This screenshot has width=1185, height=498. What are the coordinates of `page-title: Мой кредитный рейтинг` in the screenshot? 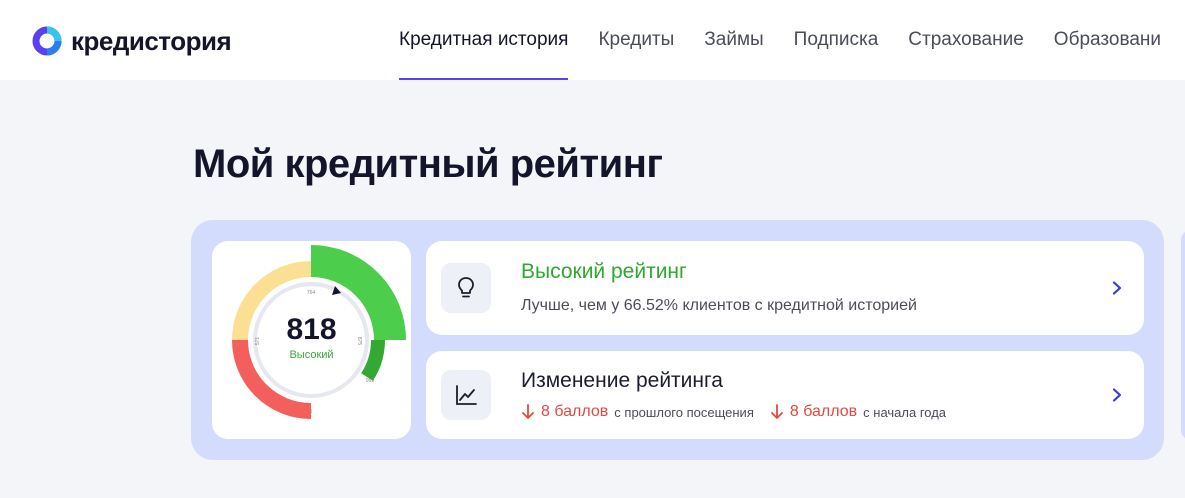 It's located at (428, 164).